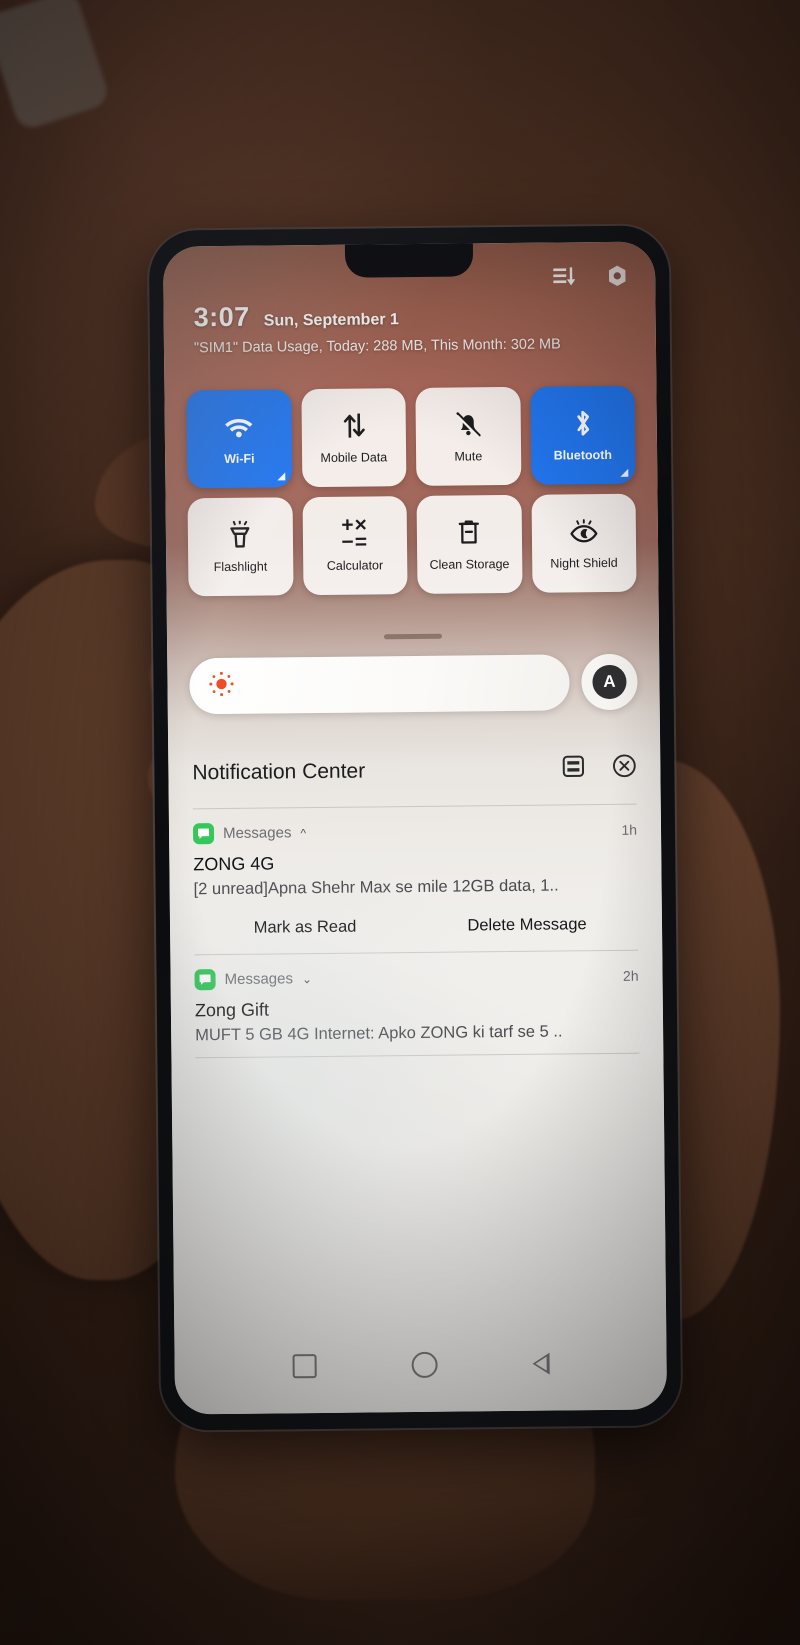 The height and width of the screenshot is (1645, 800). I want to click on tile-label: Bluetooth, so click(583, 455).